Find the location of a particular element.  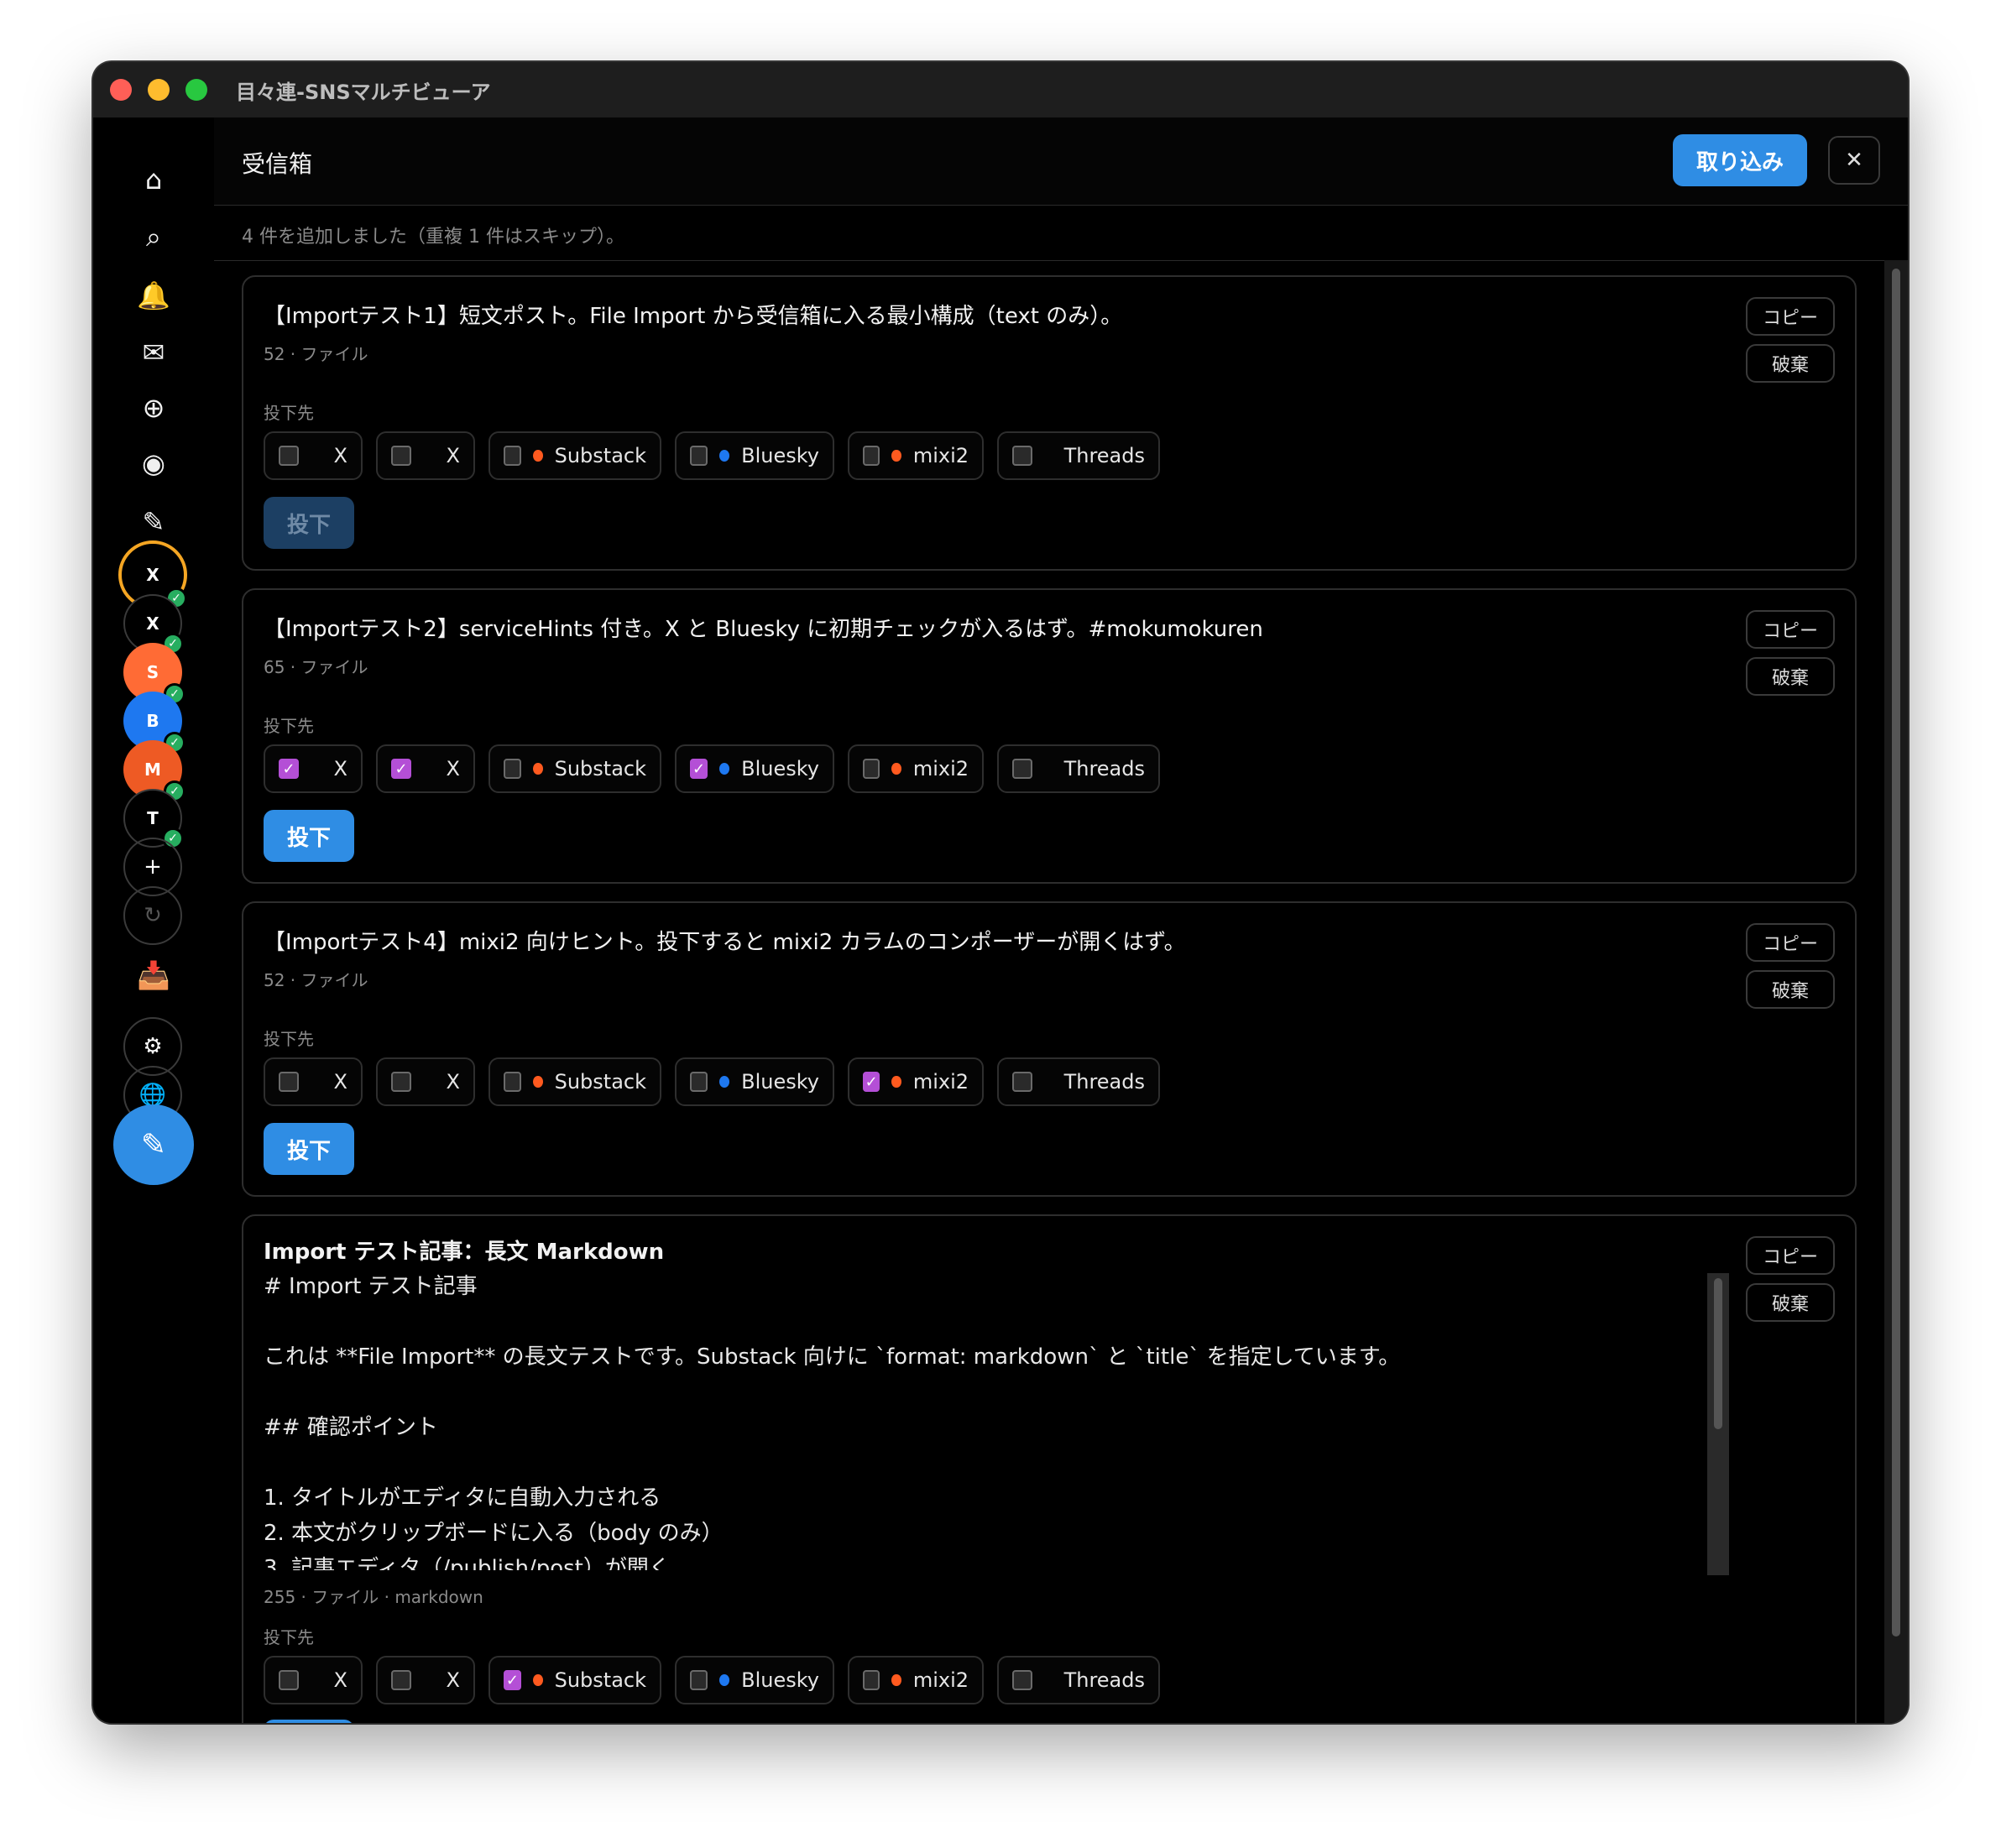

search-icon: ⌕ is located at coordinates (153, 236).